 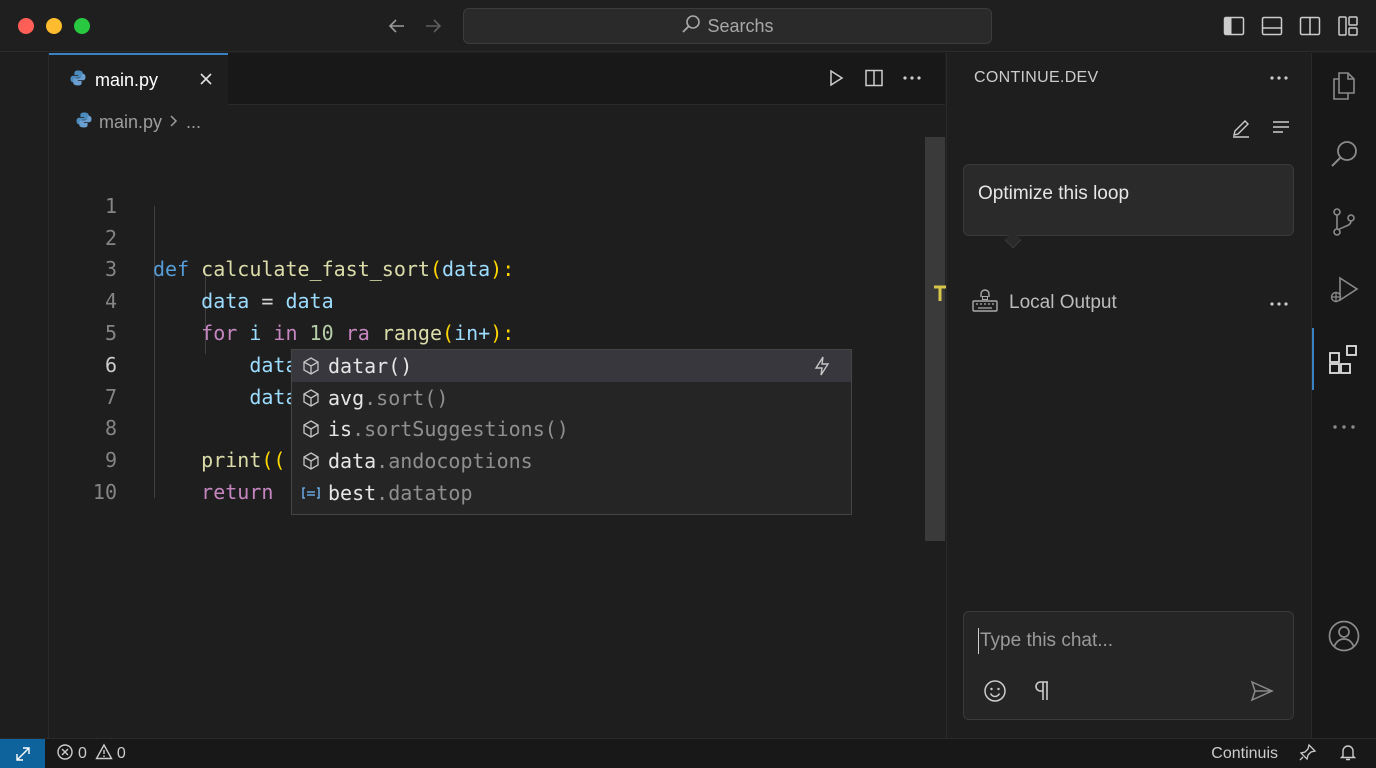 I want to click on breadcrumb-file: main.py, so click(x=130, y=122).